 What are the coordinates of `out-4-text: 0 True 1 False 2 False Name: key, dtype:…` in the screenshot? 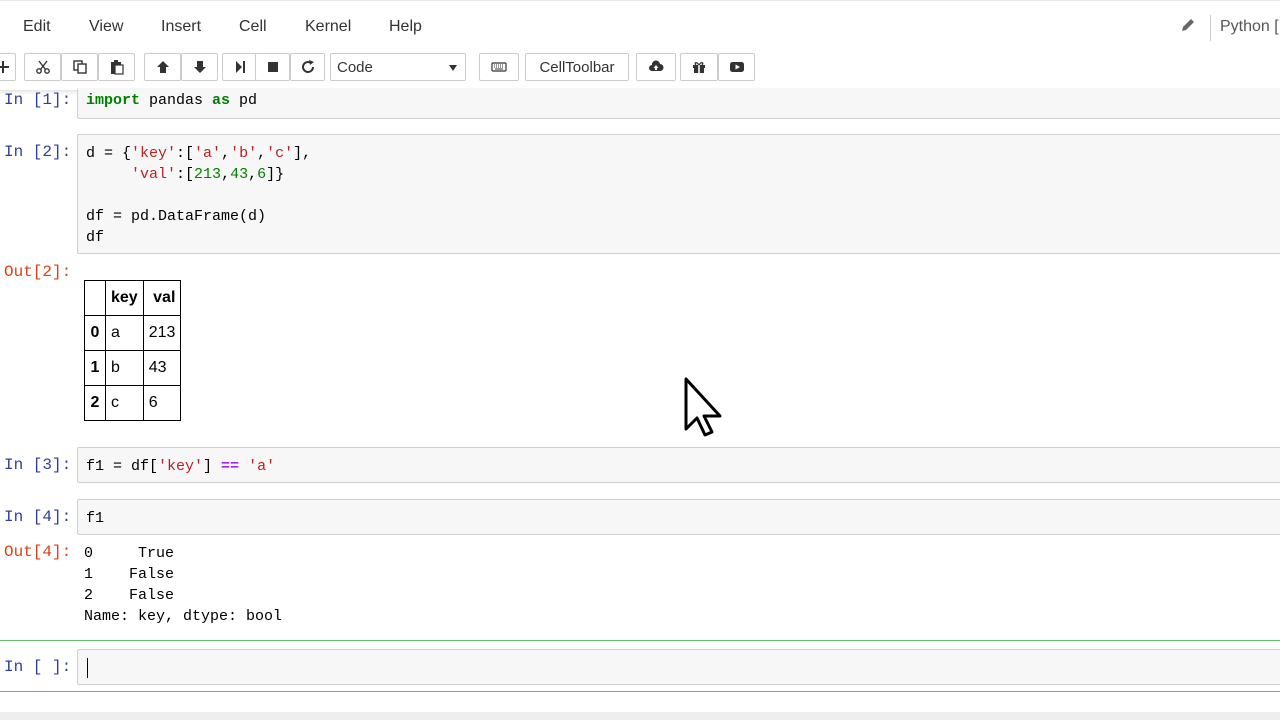 It's located at (183, 585).